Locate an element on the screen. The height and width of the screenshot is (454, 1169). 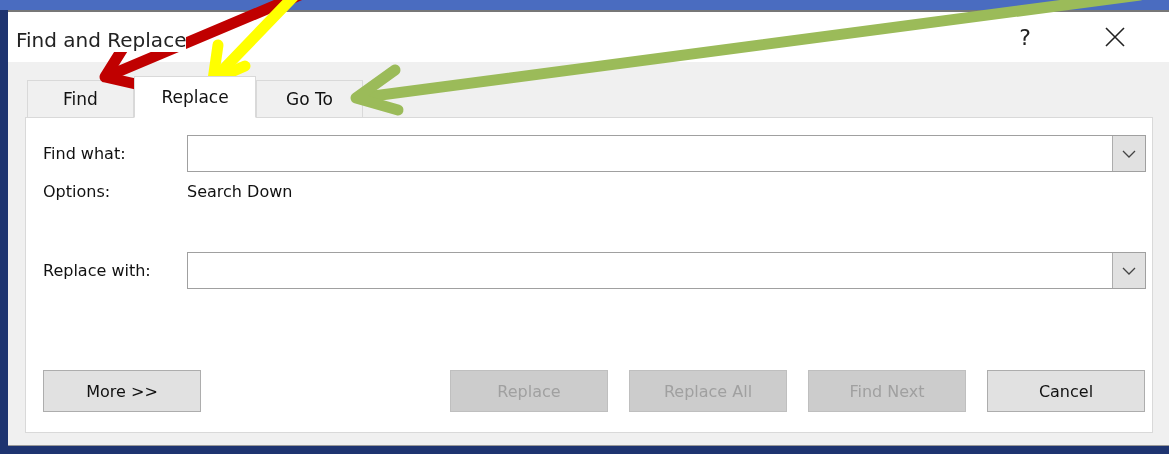
tab: Find is located at coordinates (80, 98).